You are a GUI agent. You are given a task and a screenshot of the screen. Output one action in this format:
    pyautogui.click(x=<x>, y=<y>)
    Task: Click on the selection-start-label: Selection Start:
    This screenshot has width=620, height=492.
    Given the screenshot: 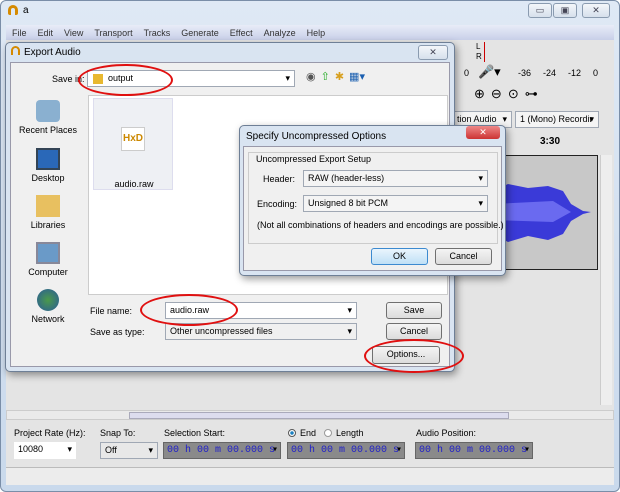 What is the action you would take?
    pyautogui.click(x=195, y=433)
    